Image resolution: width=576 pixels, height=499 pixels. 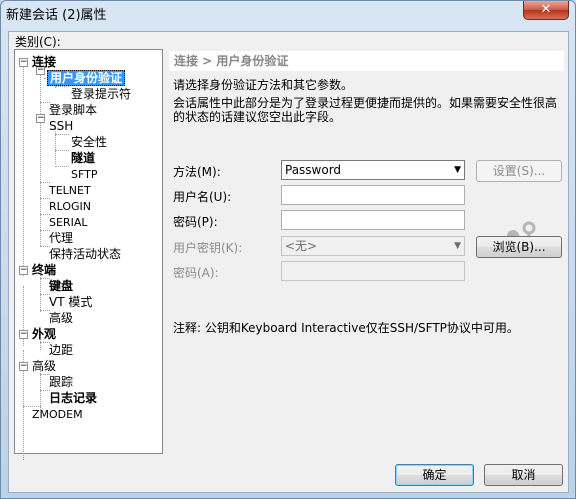 What do you see at coordinates (373, 246) in the screenshot?
I see `userkey-select: <无> ▼` at bounding box center [373, 246].